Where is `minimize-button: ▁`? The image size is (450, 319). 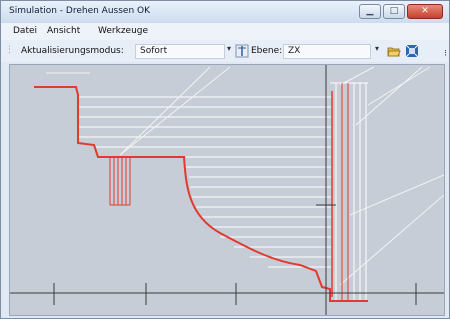
minimize-button: ▁ is located at coordinates (370, 11).